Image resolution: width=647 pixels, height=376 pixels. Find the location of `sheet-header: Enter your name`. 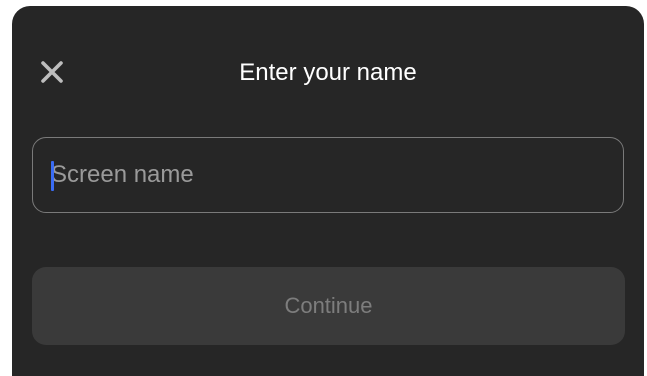

sheet-header: Enter your name is located at coordinates (328, 74).